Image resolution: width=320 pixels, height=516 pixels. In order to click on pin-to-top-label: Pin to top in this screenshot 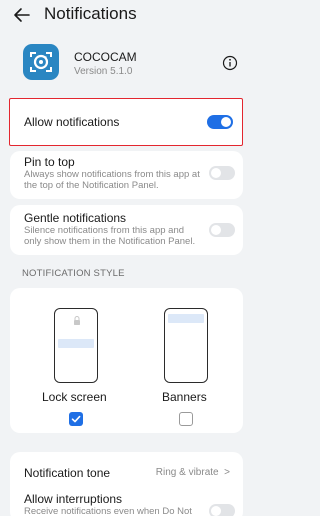, I will do `click(49, 162)`.